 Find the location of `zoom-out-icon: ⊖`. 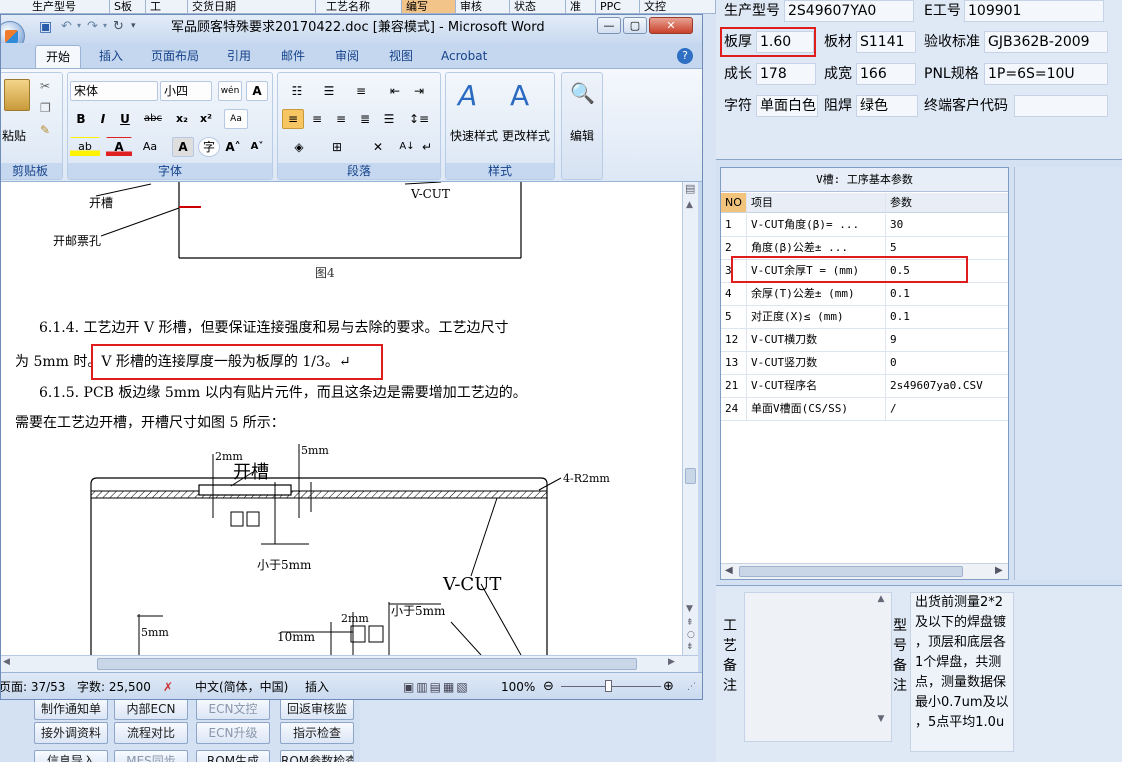

zoom-out-icon: ⊖ is located at coordinates (548, 687).